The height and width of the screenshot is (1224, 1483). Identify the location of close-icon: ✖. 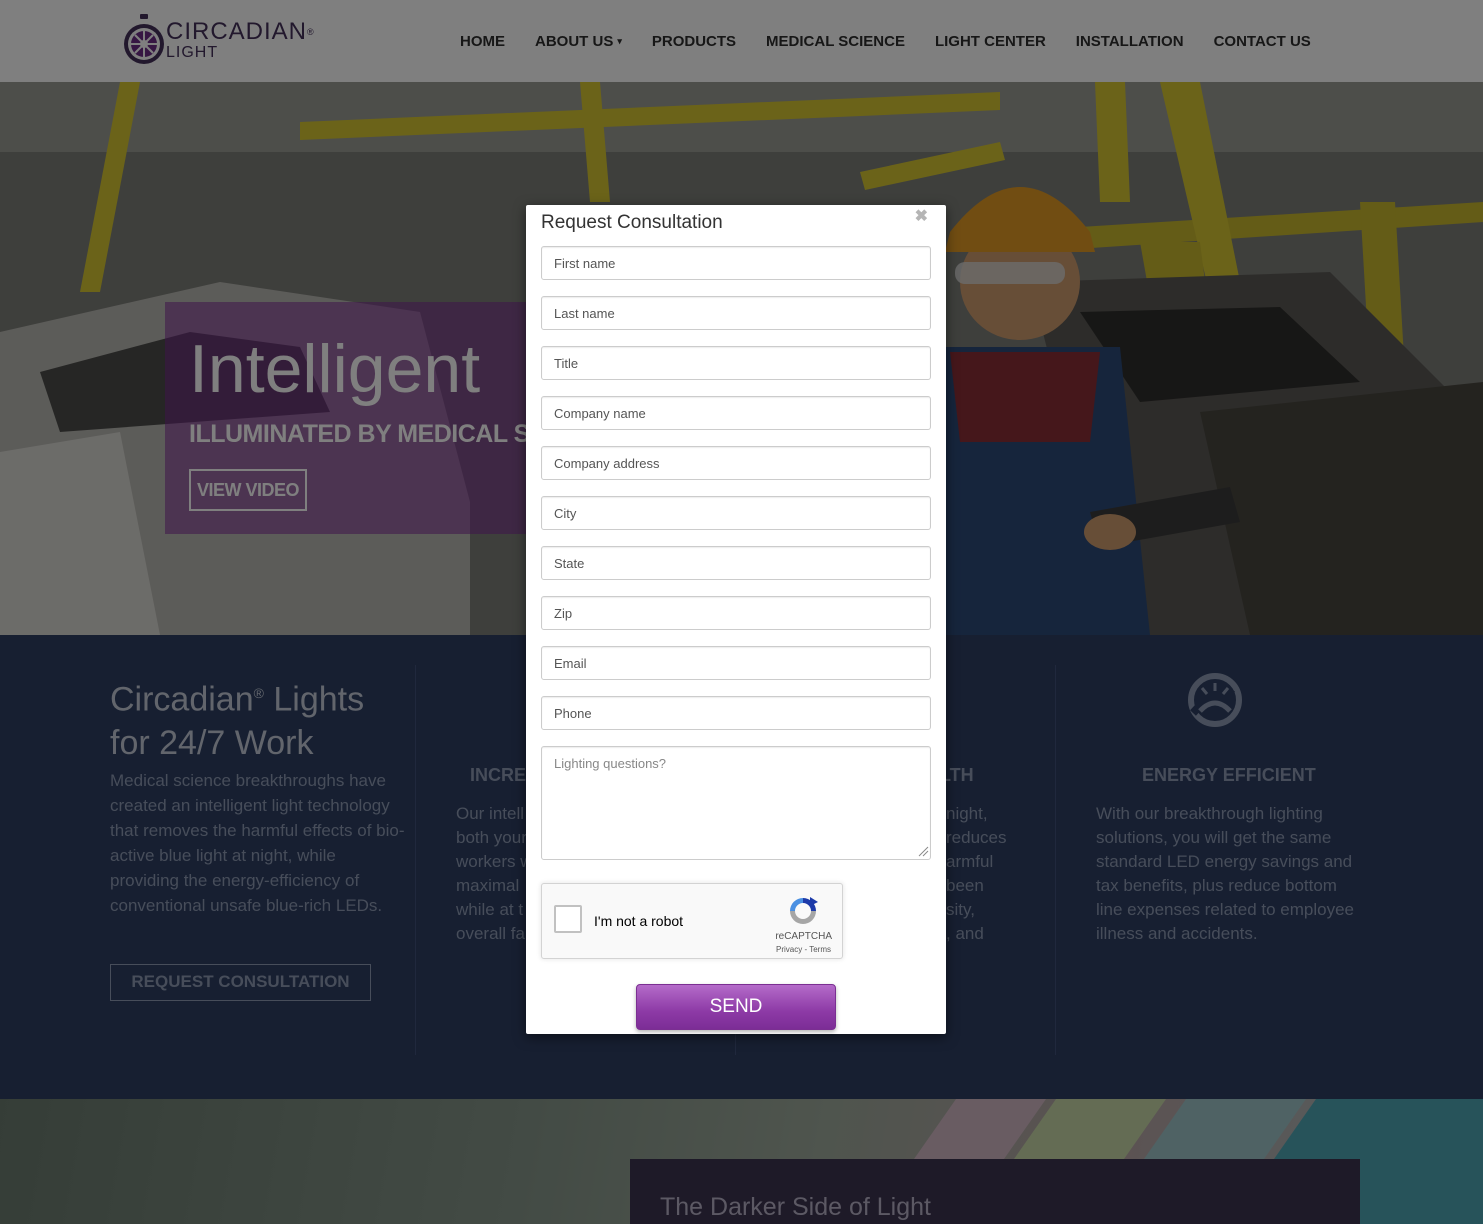
(921, 216).